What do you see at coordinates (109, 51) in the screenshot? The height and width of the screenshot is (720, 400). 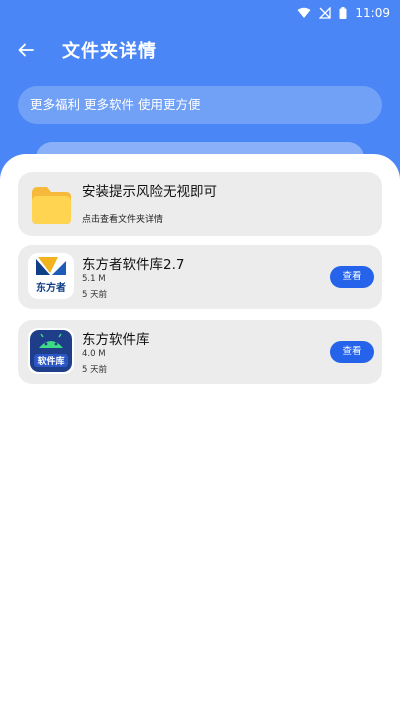 I see `page-title: 文件夹详情` at bounding box center [109, 51].